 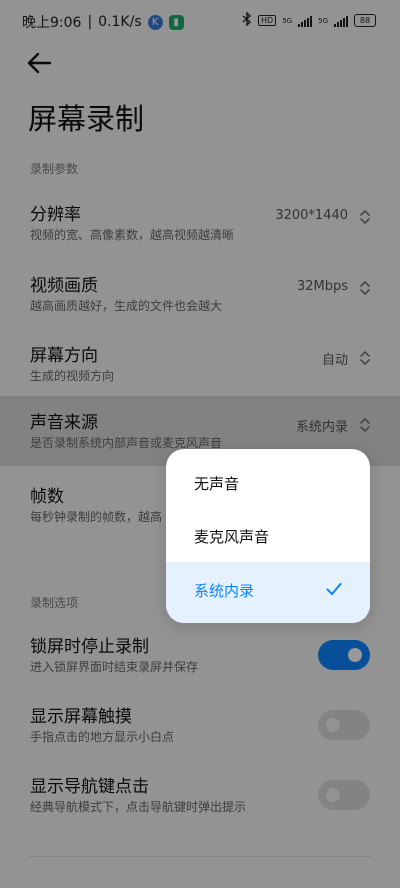 I want to click on menu-item-label: 无声音, so click(x=217, y=484).